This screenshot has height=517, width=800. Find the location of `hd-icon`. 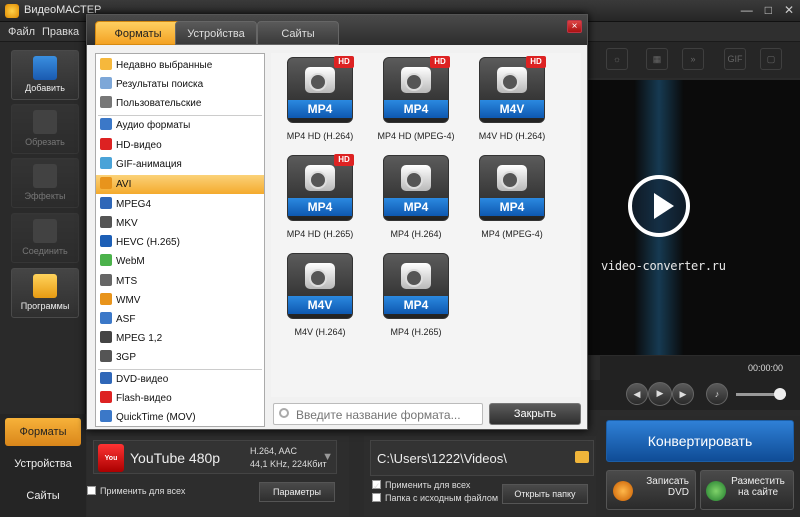

hd-icon is located at coordinates (106, 144).